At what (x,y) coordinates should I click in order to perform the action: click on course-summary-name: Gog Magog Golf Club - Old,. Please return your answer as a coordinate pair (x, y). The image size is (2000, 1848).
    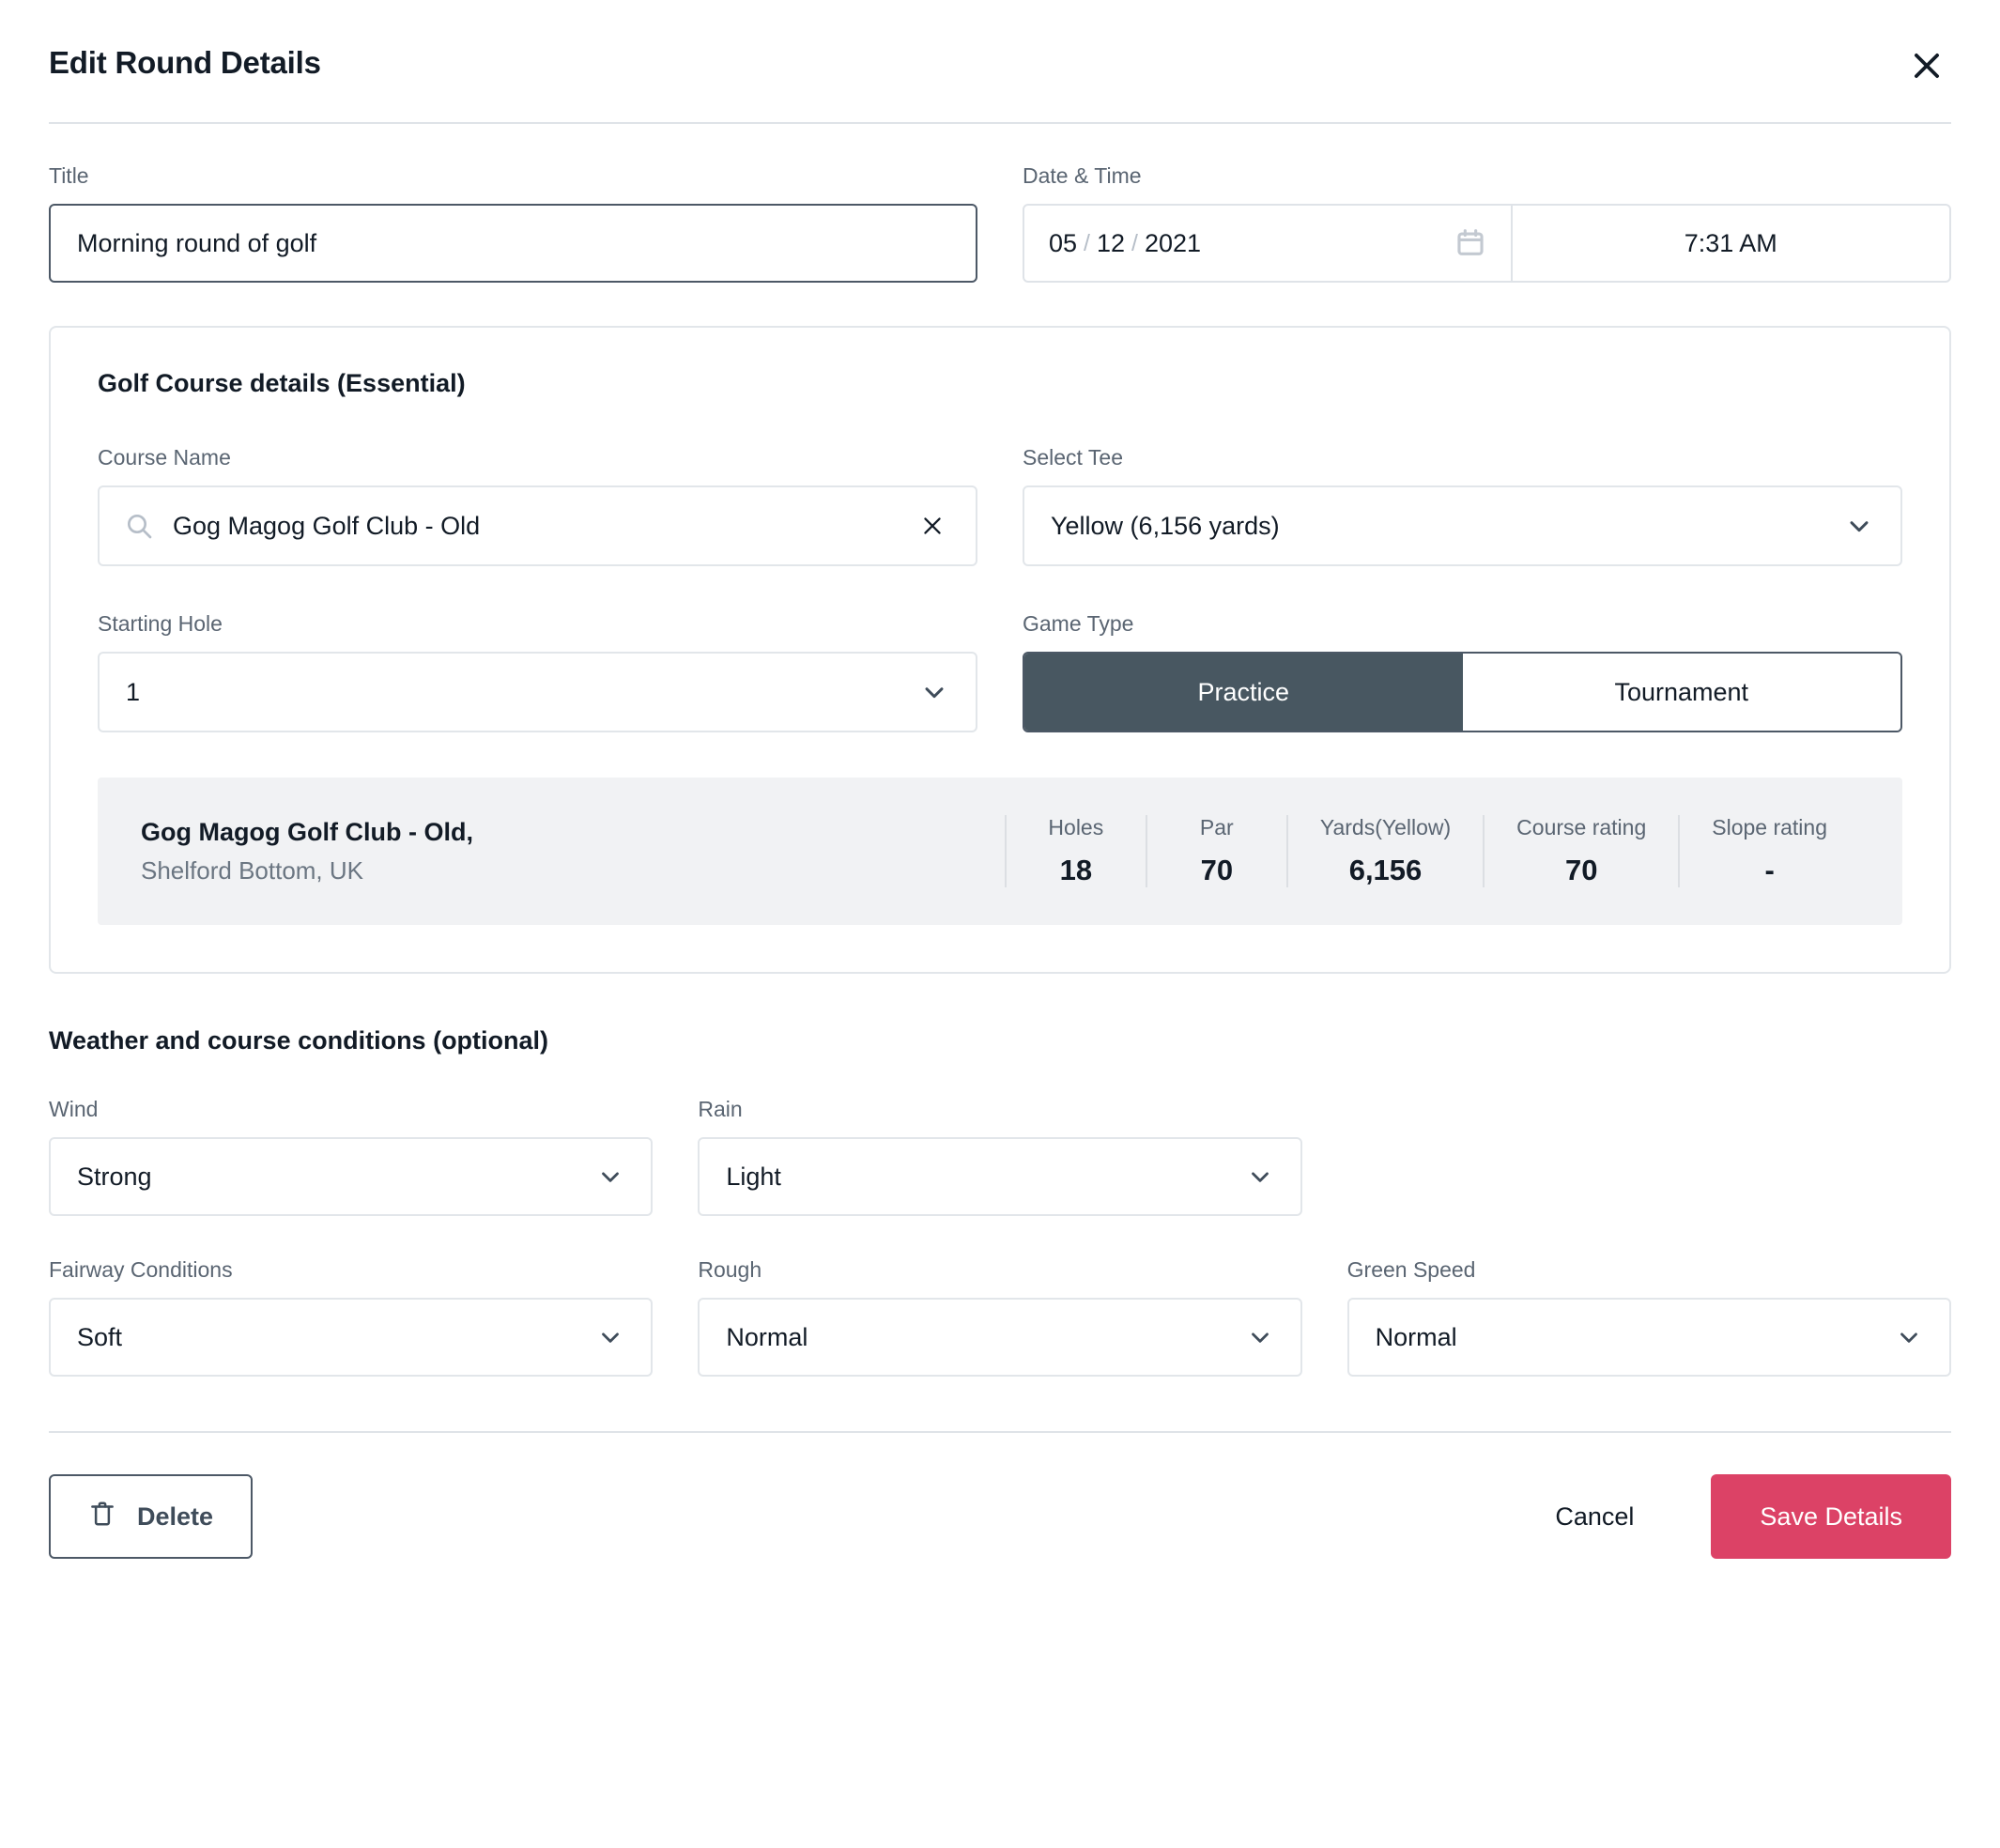
    Looking at the image, I should click on (307, 831).